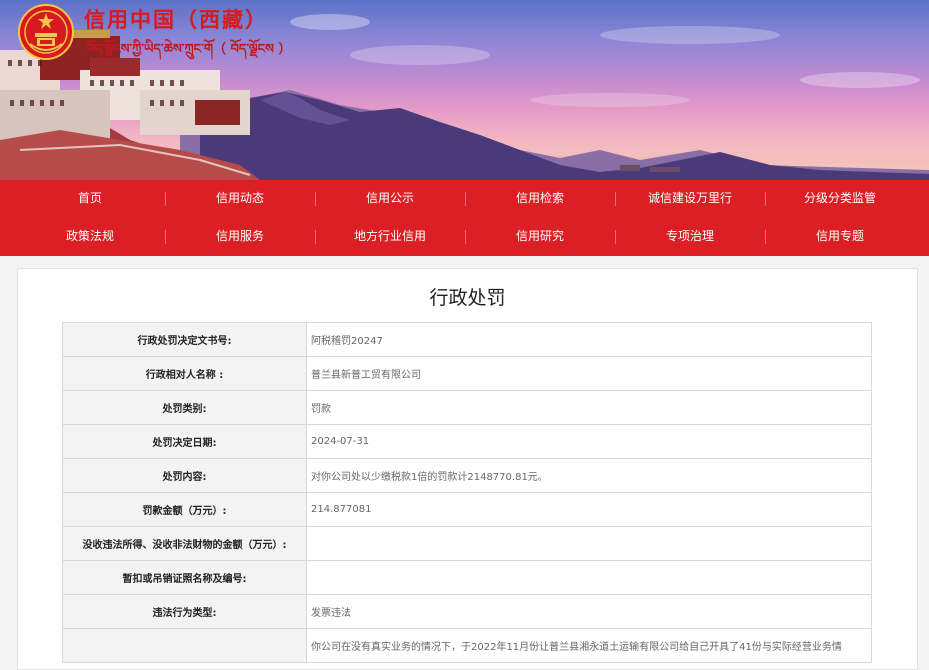  Describe the element at coordinates (589, 543) in the screenshot. I see `field-value-confiscation-amount` at that location.